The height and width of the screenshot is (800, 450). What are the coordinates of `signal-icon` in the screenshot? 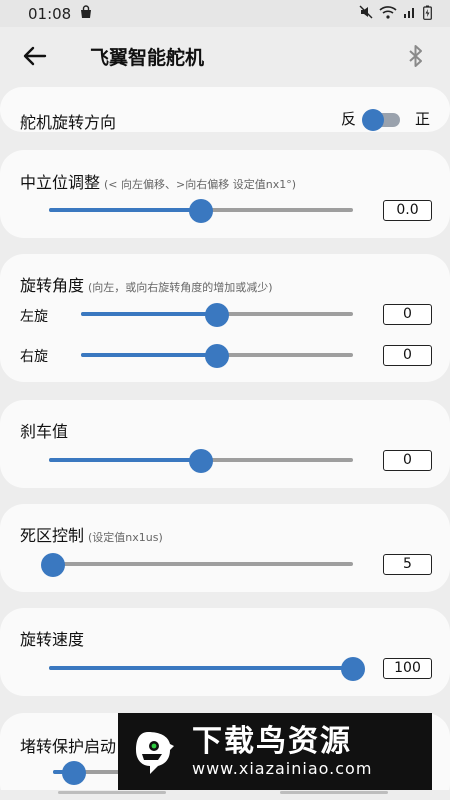 It's located at (410, 13).